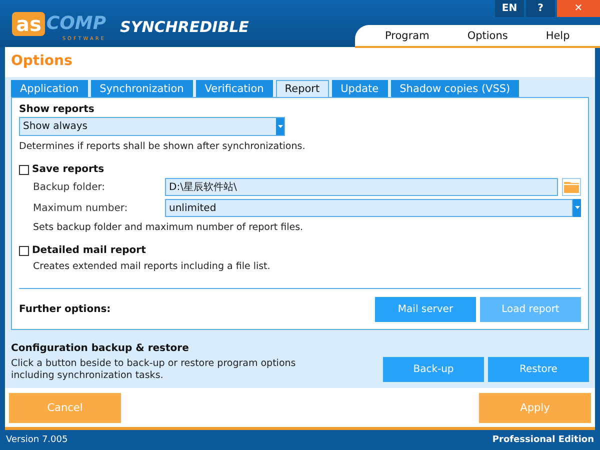  I want to click on tab: Synchronization, so click(141, 89).